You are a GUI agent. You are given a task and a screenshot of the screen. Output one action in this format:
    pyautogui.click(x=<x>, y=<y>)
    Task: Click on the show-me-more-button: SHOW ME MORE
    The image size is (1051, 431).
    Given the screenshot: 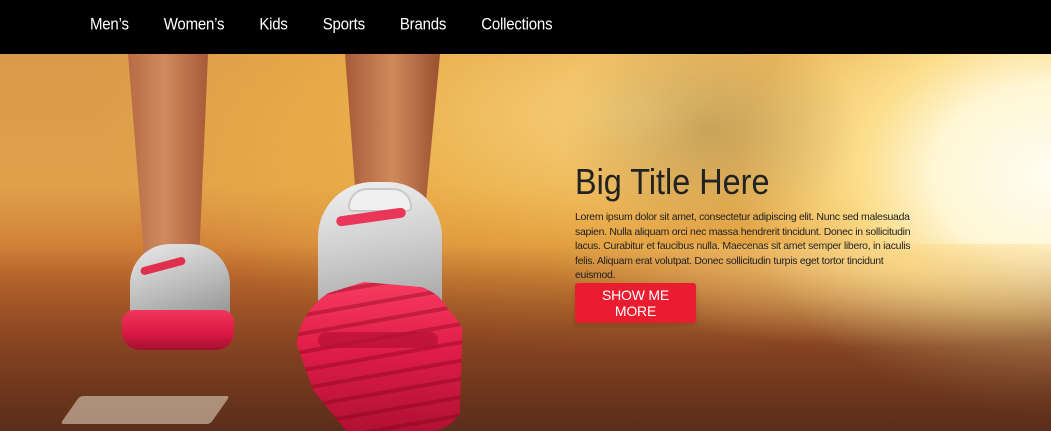 What is the action you would take?
    pyautogui.click(x=635, y=303)
    